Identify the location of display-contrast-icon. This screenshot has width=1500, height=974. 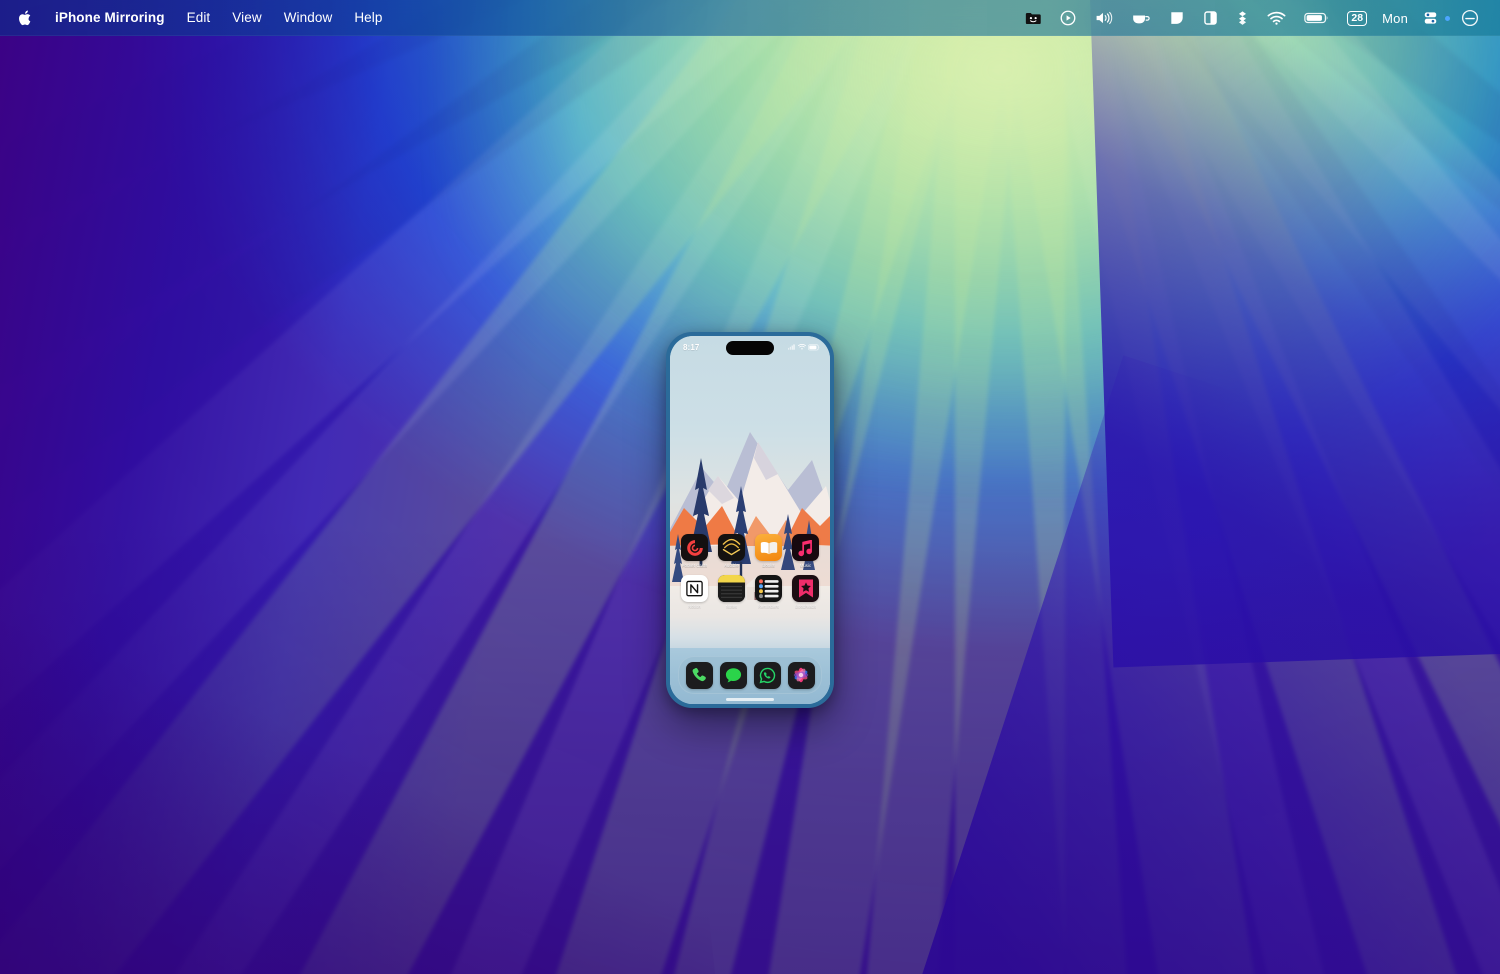
(1210, 18).